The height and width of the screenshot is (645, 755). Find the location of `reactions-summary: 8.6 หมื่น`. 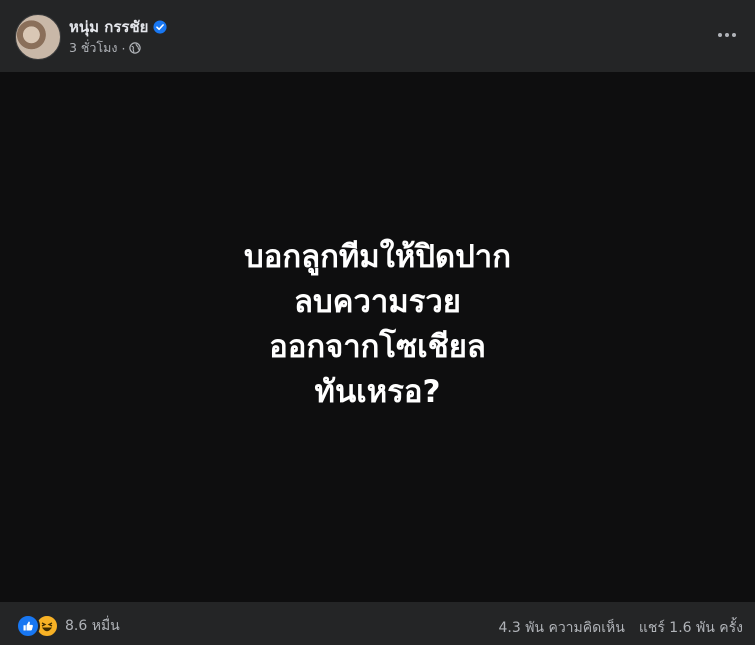

reactions-summary: 8.6 หมื่น is located at coordinates (68, 626).